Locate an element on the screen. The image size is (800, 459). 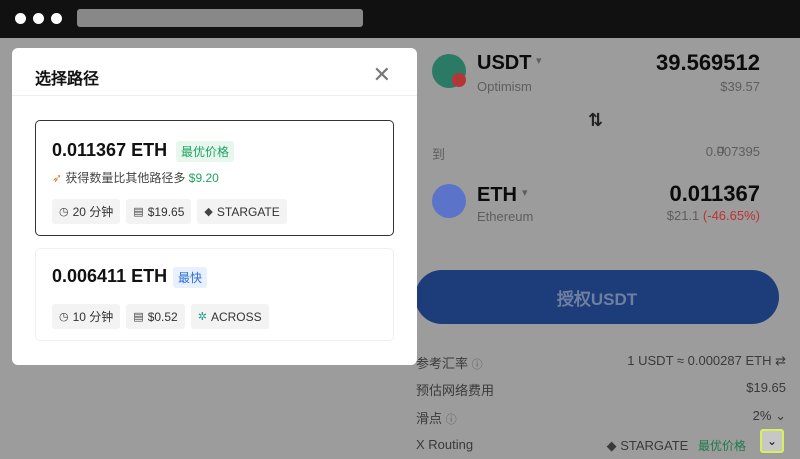
from-usd-value: $39.57 is located at coordinates (740, 86).